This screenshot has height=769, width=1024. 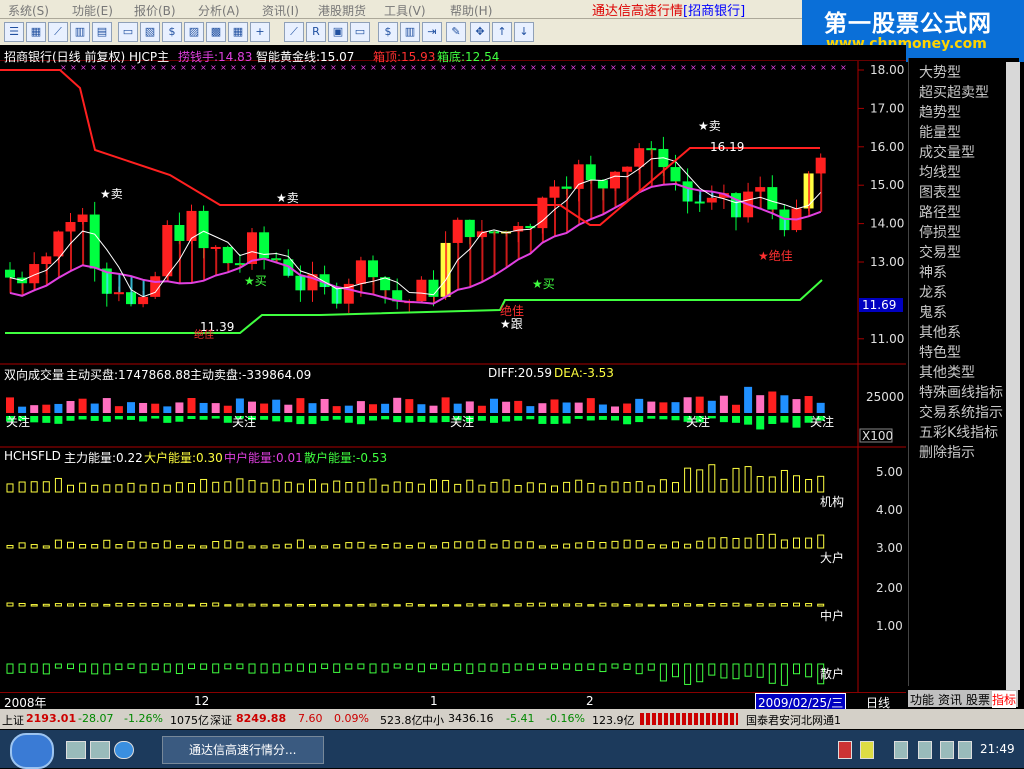 What do you see at coordinates (128, 32) in the screenshot?
I see `window-icon: ▭` at bounding box center [128, 32].